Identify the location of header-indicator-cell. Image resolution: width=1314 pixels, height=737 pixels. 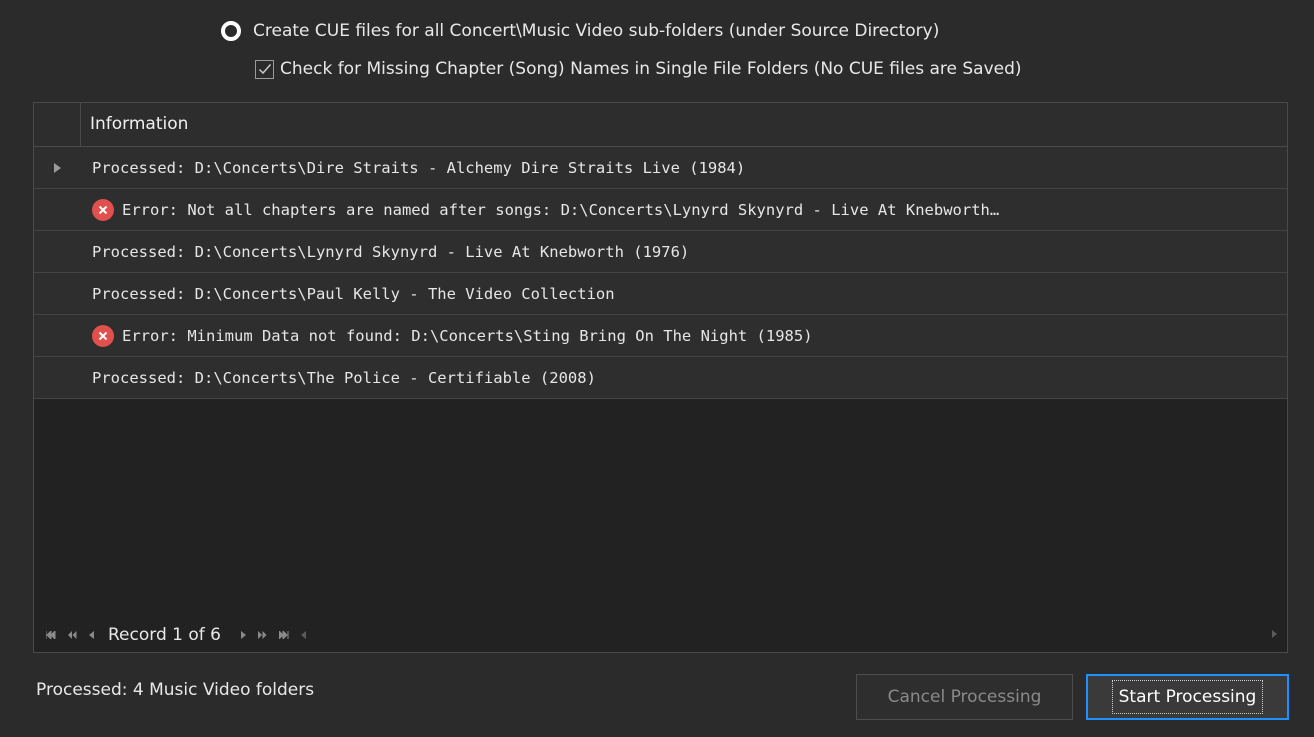
(57, 124).